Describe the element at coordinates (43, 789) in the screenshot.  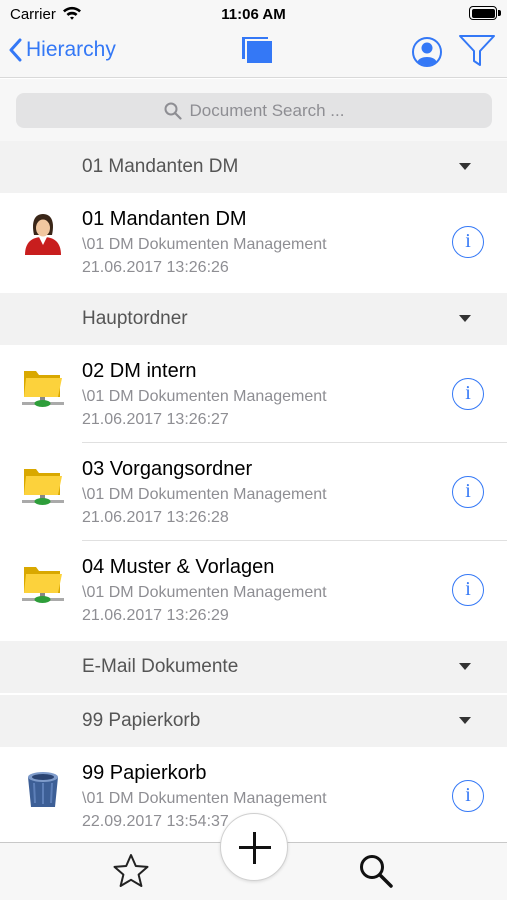
I see `trash-bin-icon` at that location.